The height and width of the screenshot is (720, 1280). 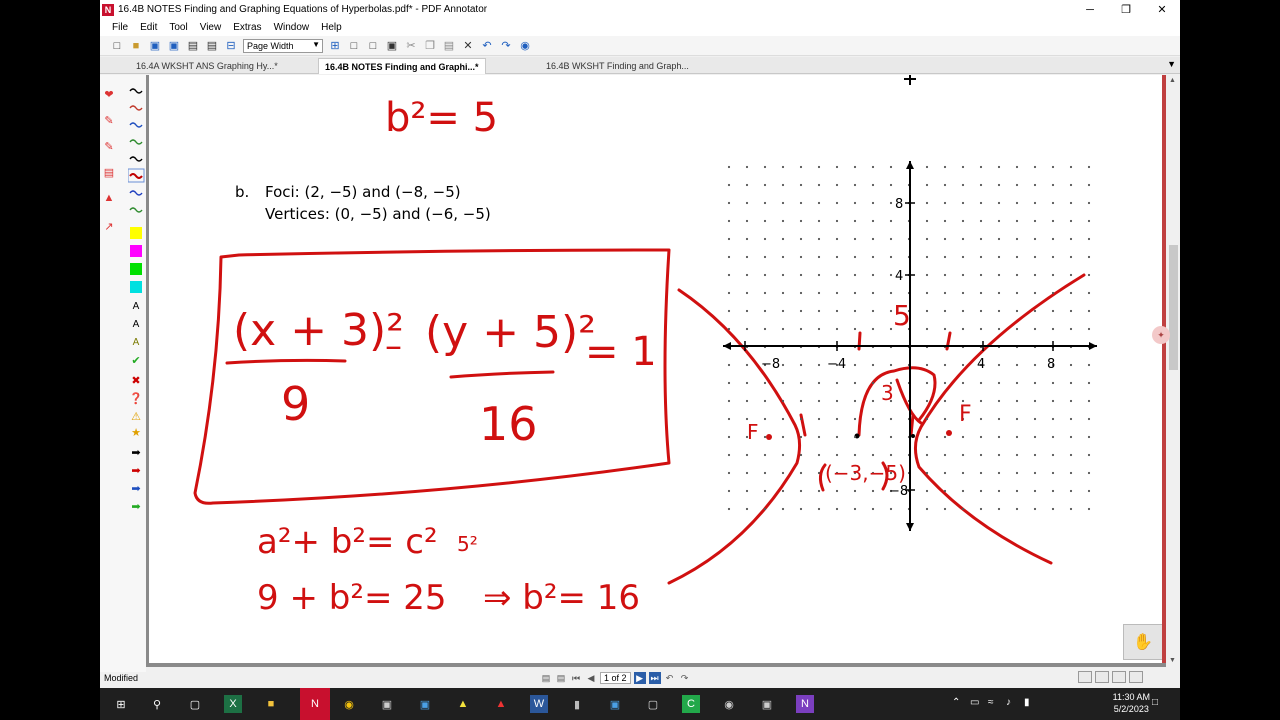 I want to click on zoom-out-icon: ⊟, so click(x=231, y=46).